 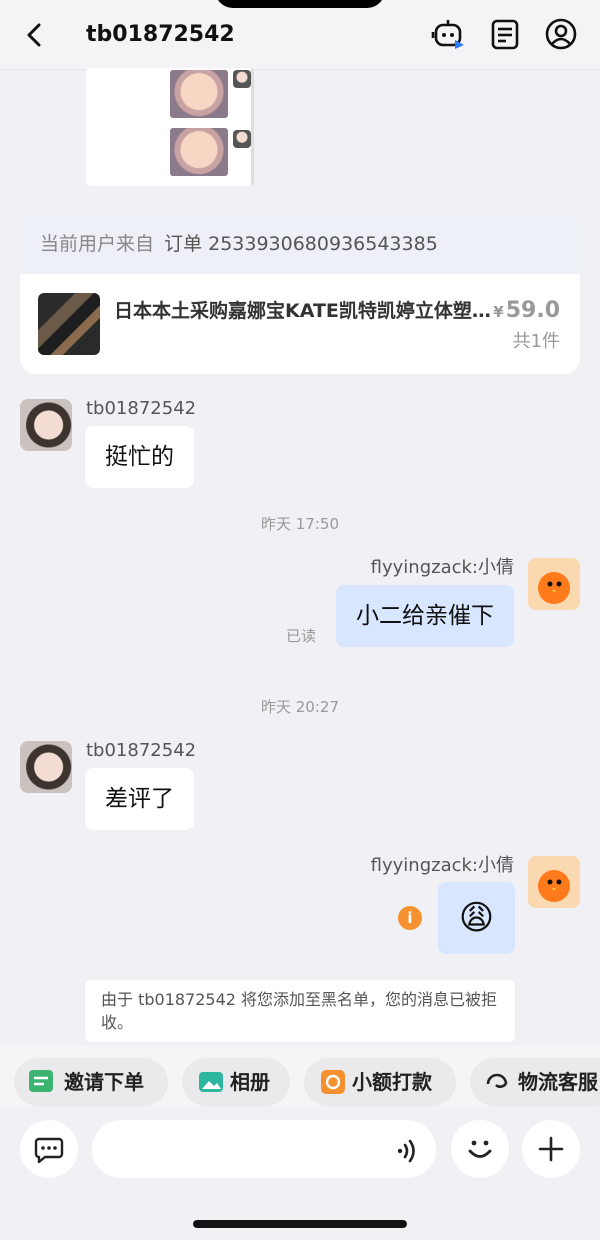 I want to click on payment-icon, so click(x=333, y=1082).